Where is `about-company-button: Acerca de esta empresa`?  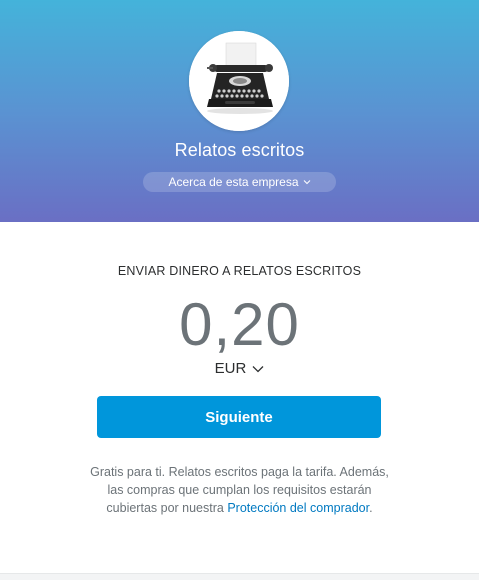 about-company-button: Acerca de esta empresa is located at coordinates (239, 182).